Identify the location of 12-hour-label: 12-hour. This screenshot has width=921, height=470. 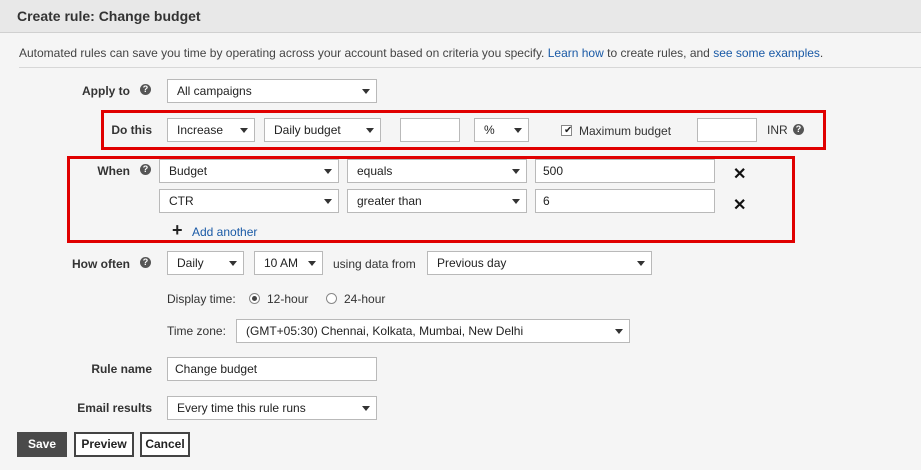
(288, 299).